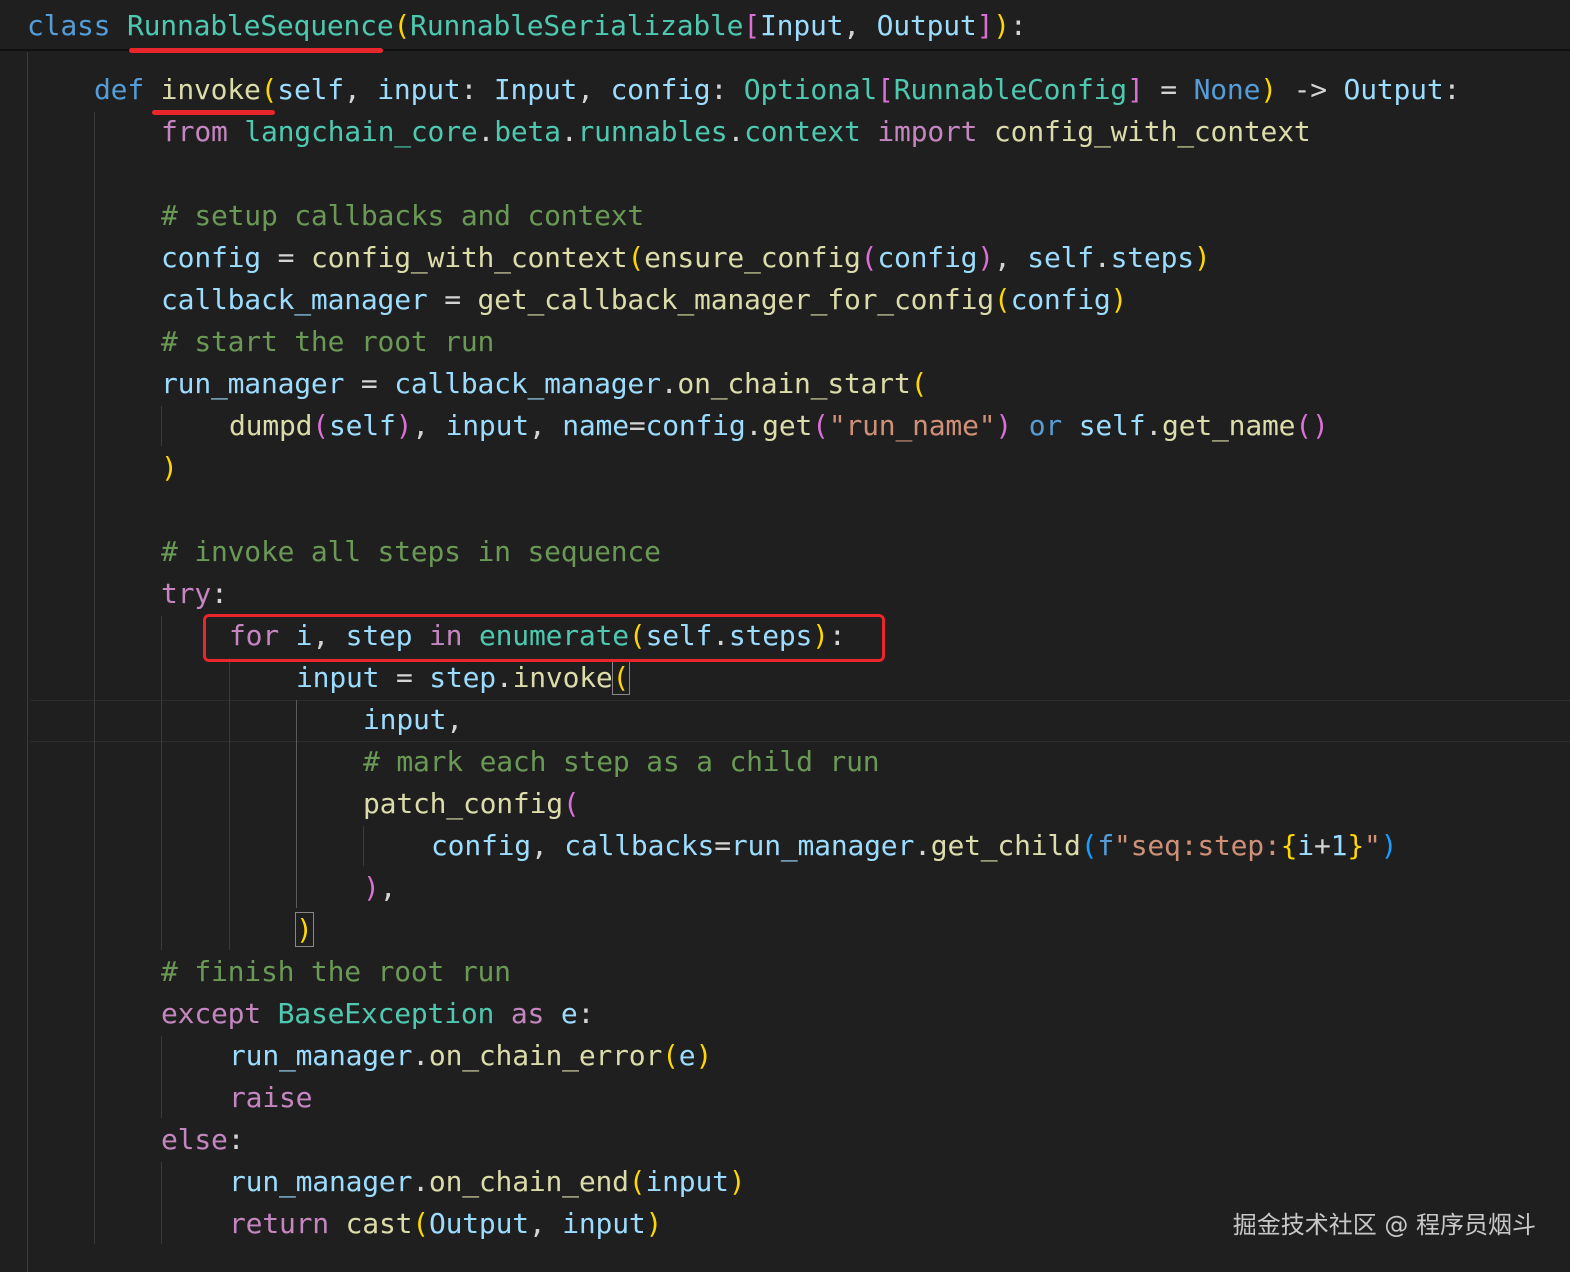  I want to click on bracket: {, so click(1289, 845).